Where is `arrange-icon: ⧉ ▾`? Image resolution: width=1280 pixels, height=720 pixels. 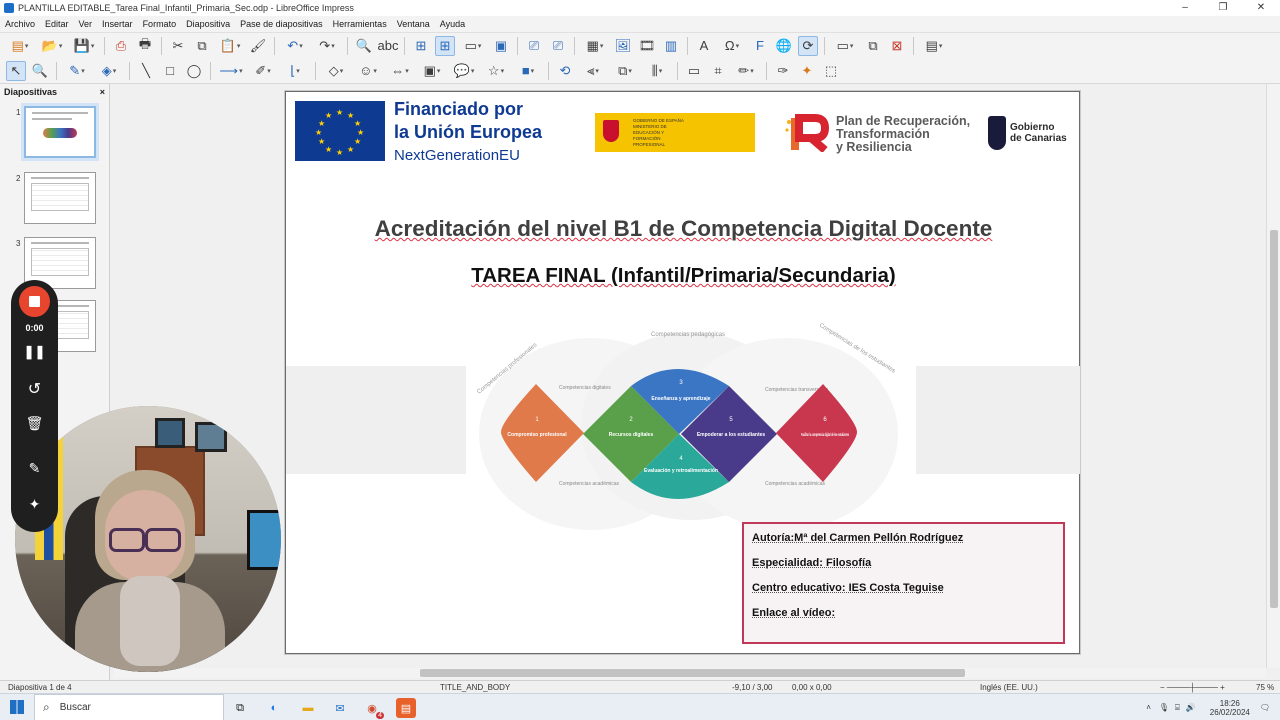 arrange-icon: ⧉ ▾ is located at coordinates (625, 71).